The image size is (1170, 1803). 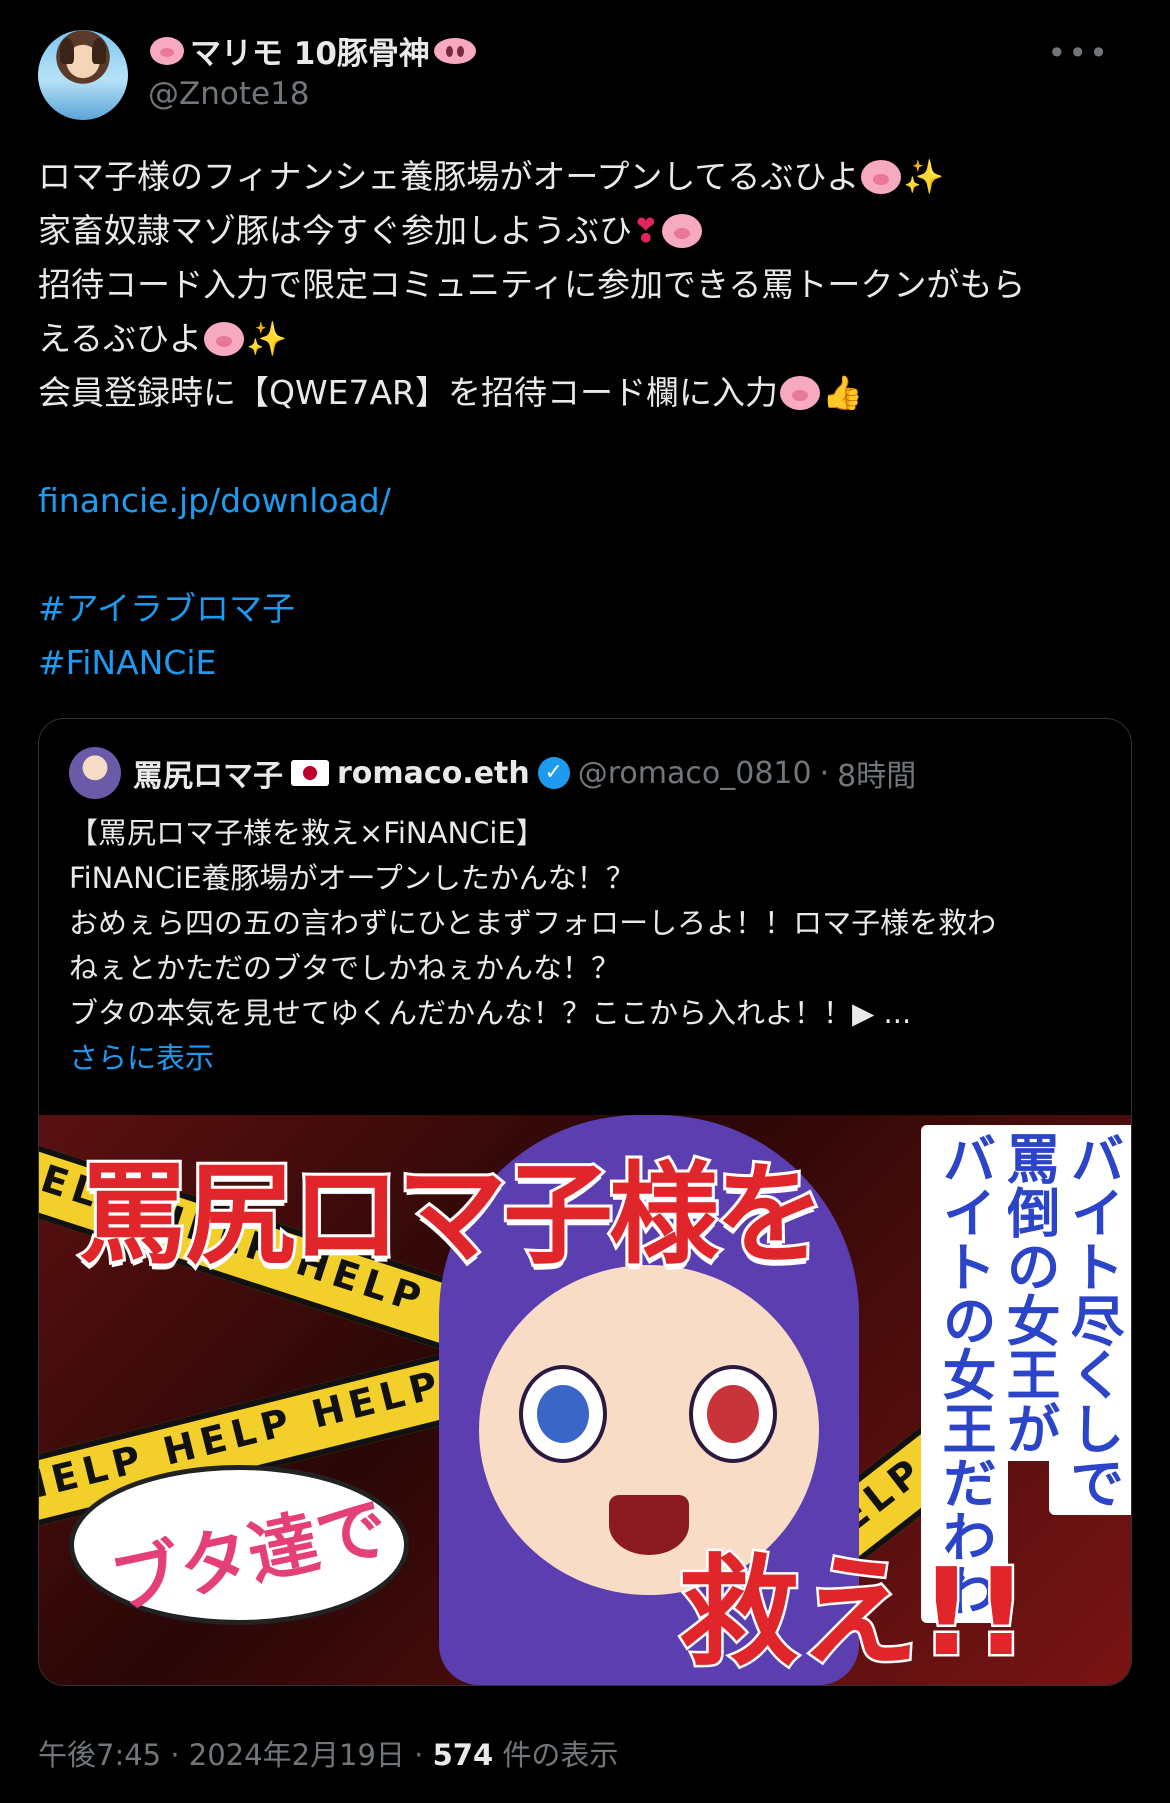 I want to click on author-display-name: マリモ 10豚骨神, so click(x=310, y=54).